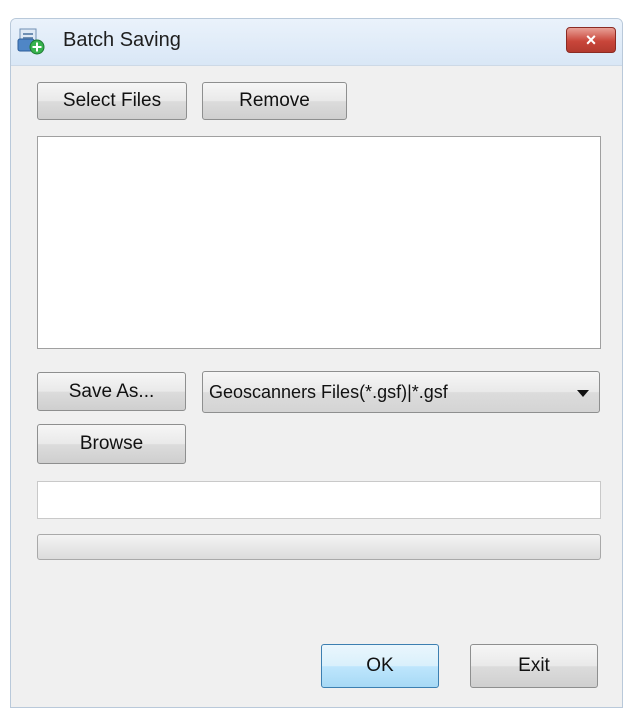 The height and width of the screenshot is (713, 625). Describe the element at coordinates (319, 500) in the screenshot. I see `output-path-field` at that location.